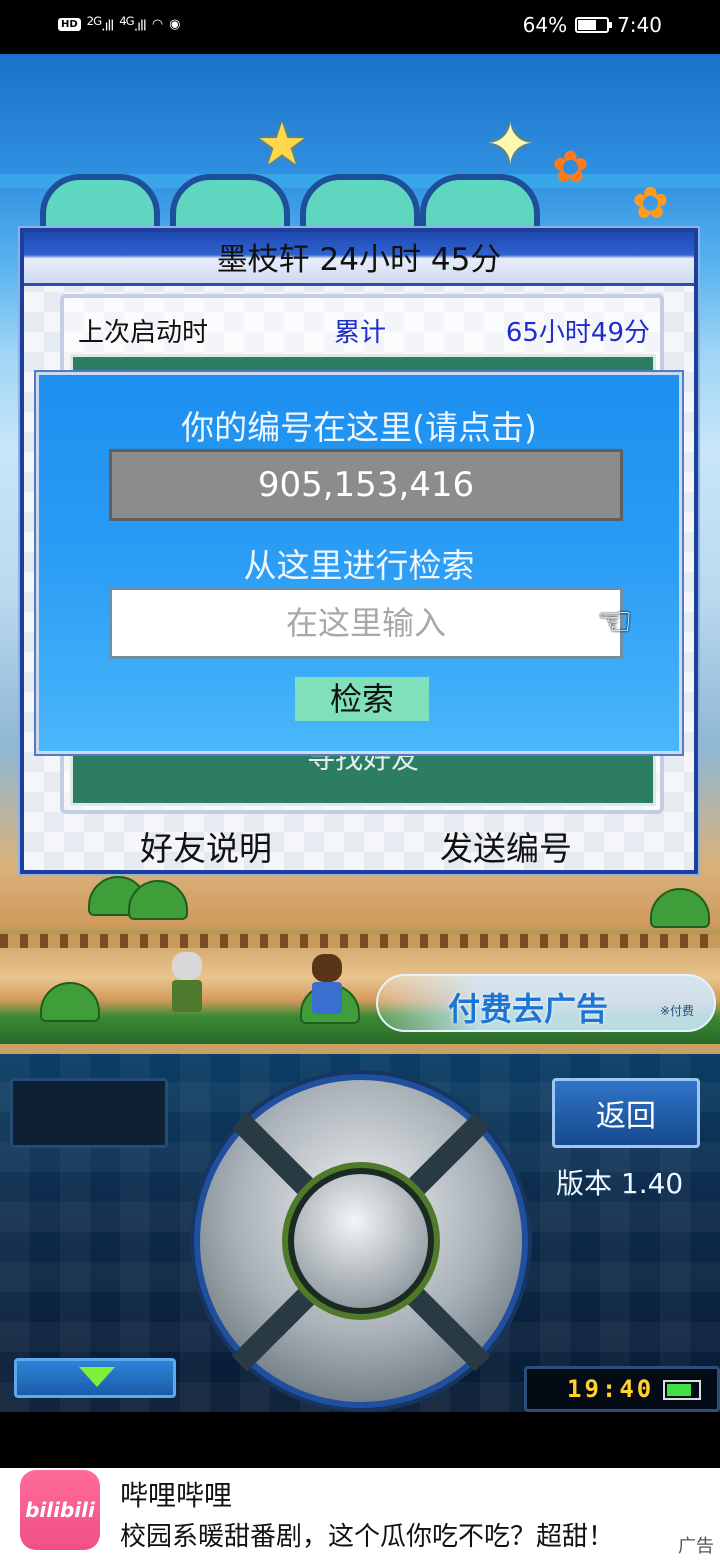  Describe the element at coordinates (611, 1389) in the screenshot. I see `game-clock: 19:40` at that location.